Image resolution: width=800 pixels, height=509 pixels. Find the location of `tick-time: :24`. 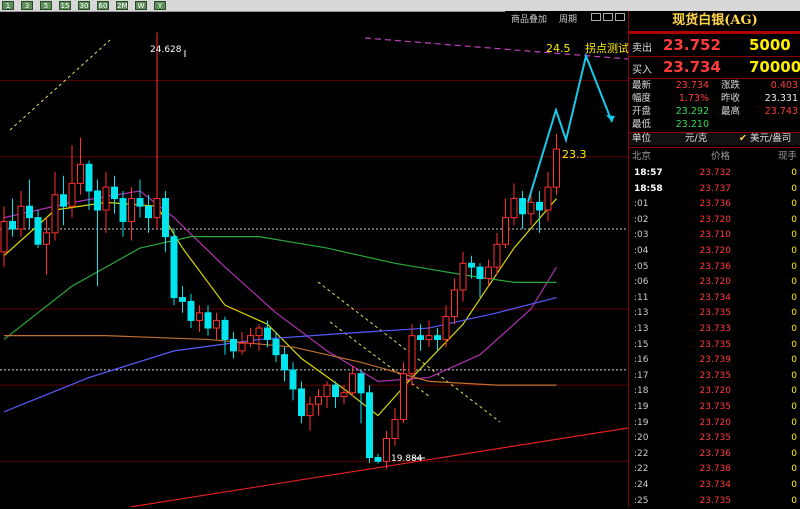

tick-time: :24 is located at coordinates (641, 485).